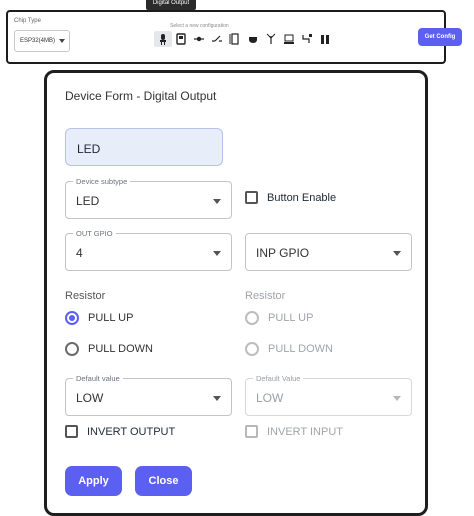 The width and height of the screenshot is (474, 516). I want to click on invert-output-checkbox: INVERT OUTPUT, so click(120, 431).